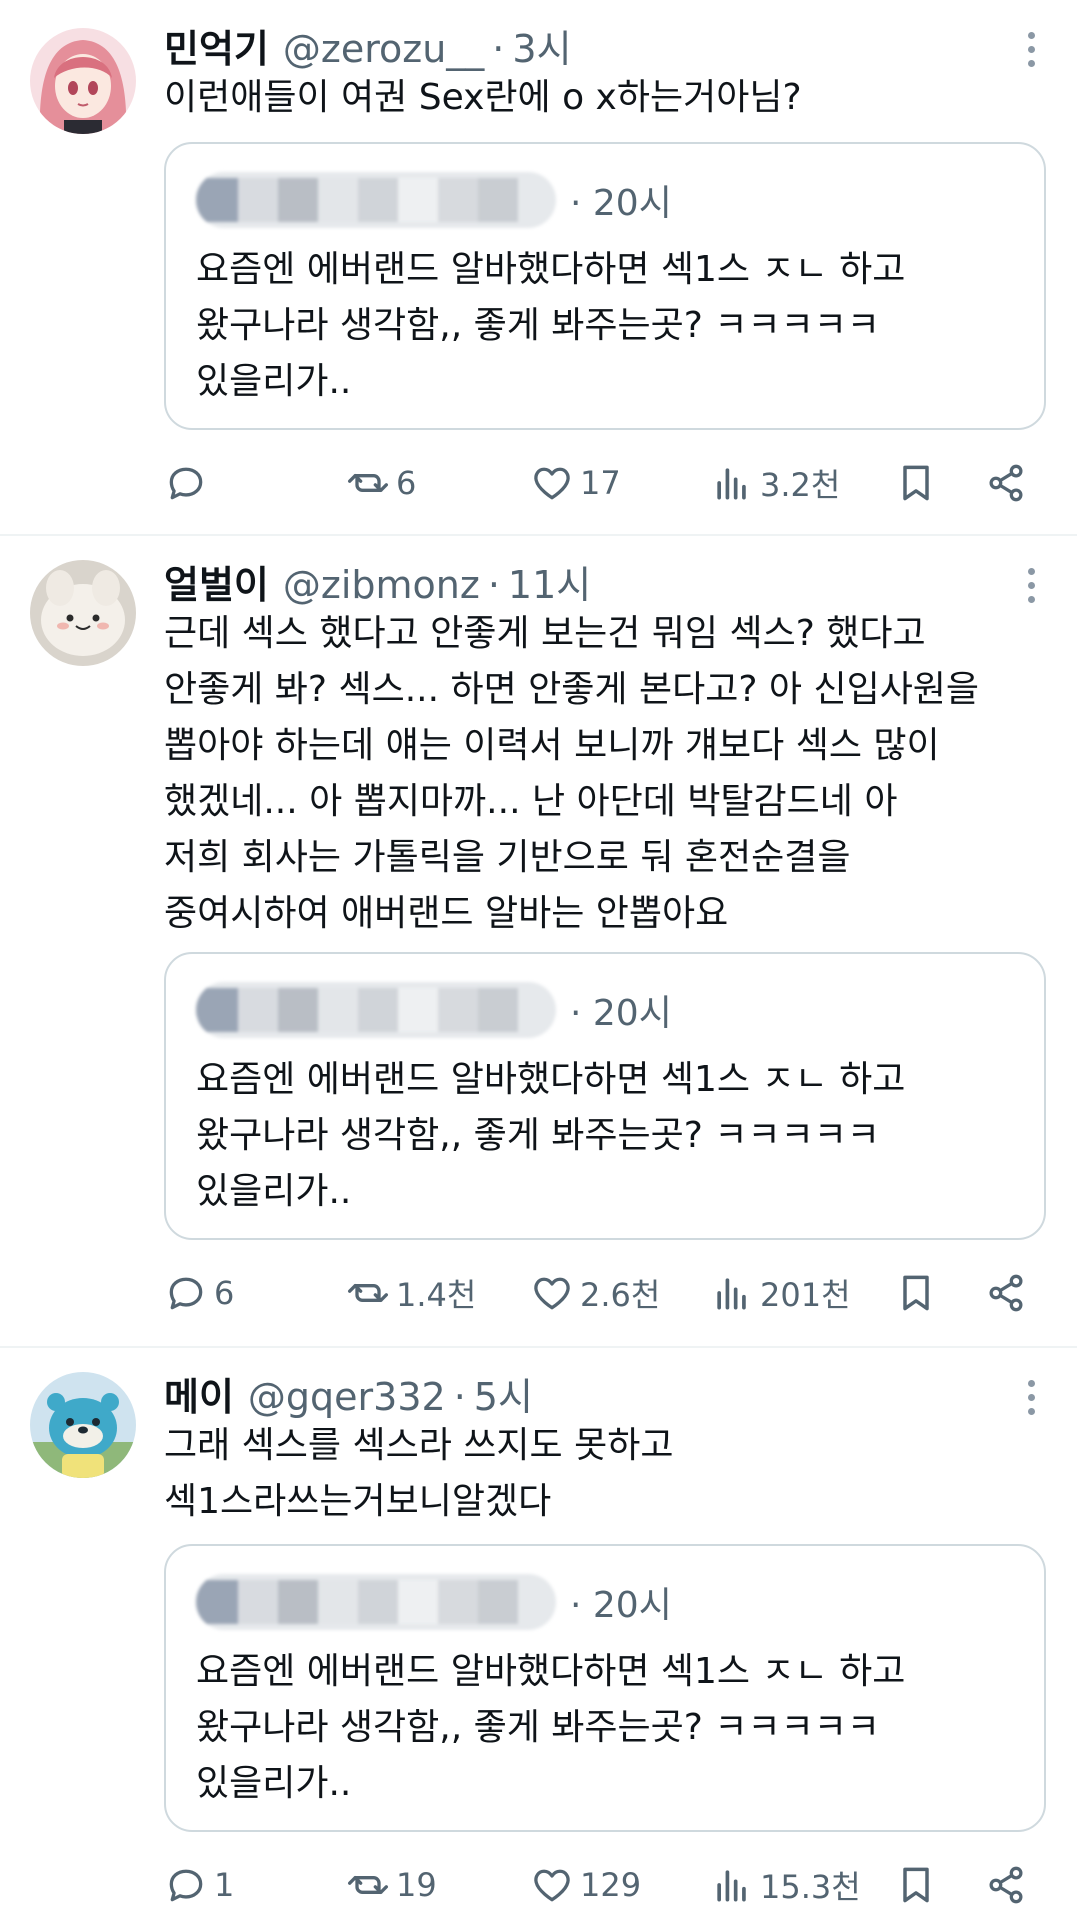 This screenshot has height=1916, width=1077. I want to click on action-bar: 6 1.4천 2.6천 201천, so click(604, 1293).